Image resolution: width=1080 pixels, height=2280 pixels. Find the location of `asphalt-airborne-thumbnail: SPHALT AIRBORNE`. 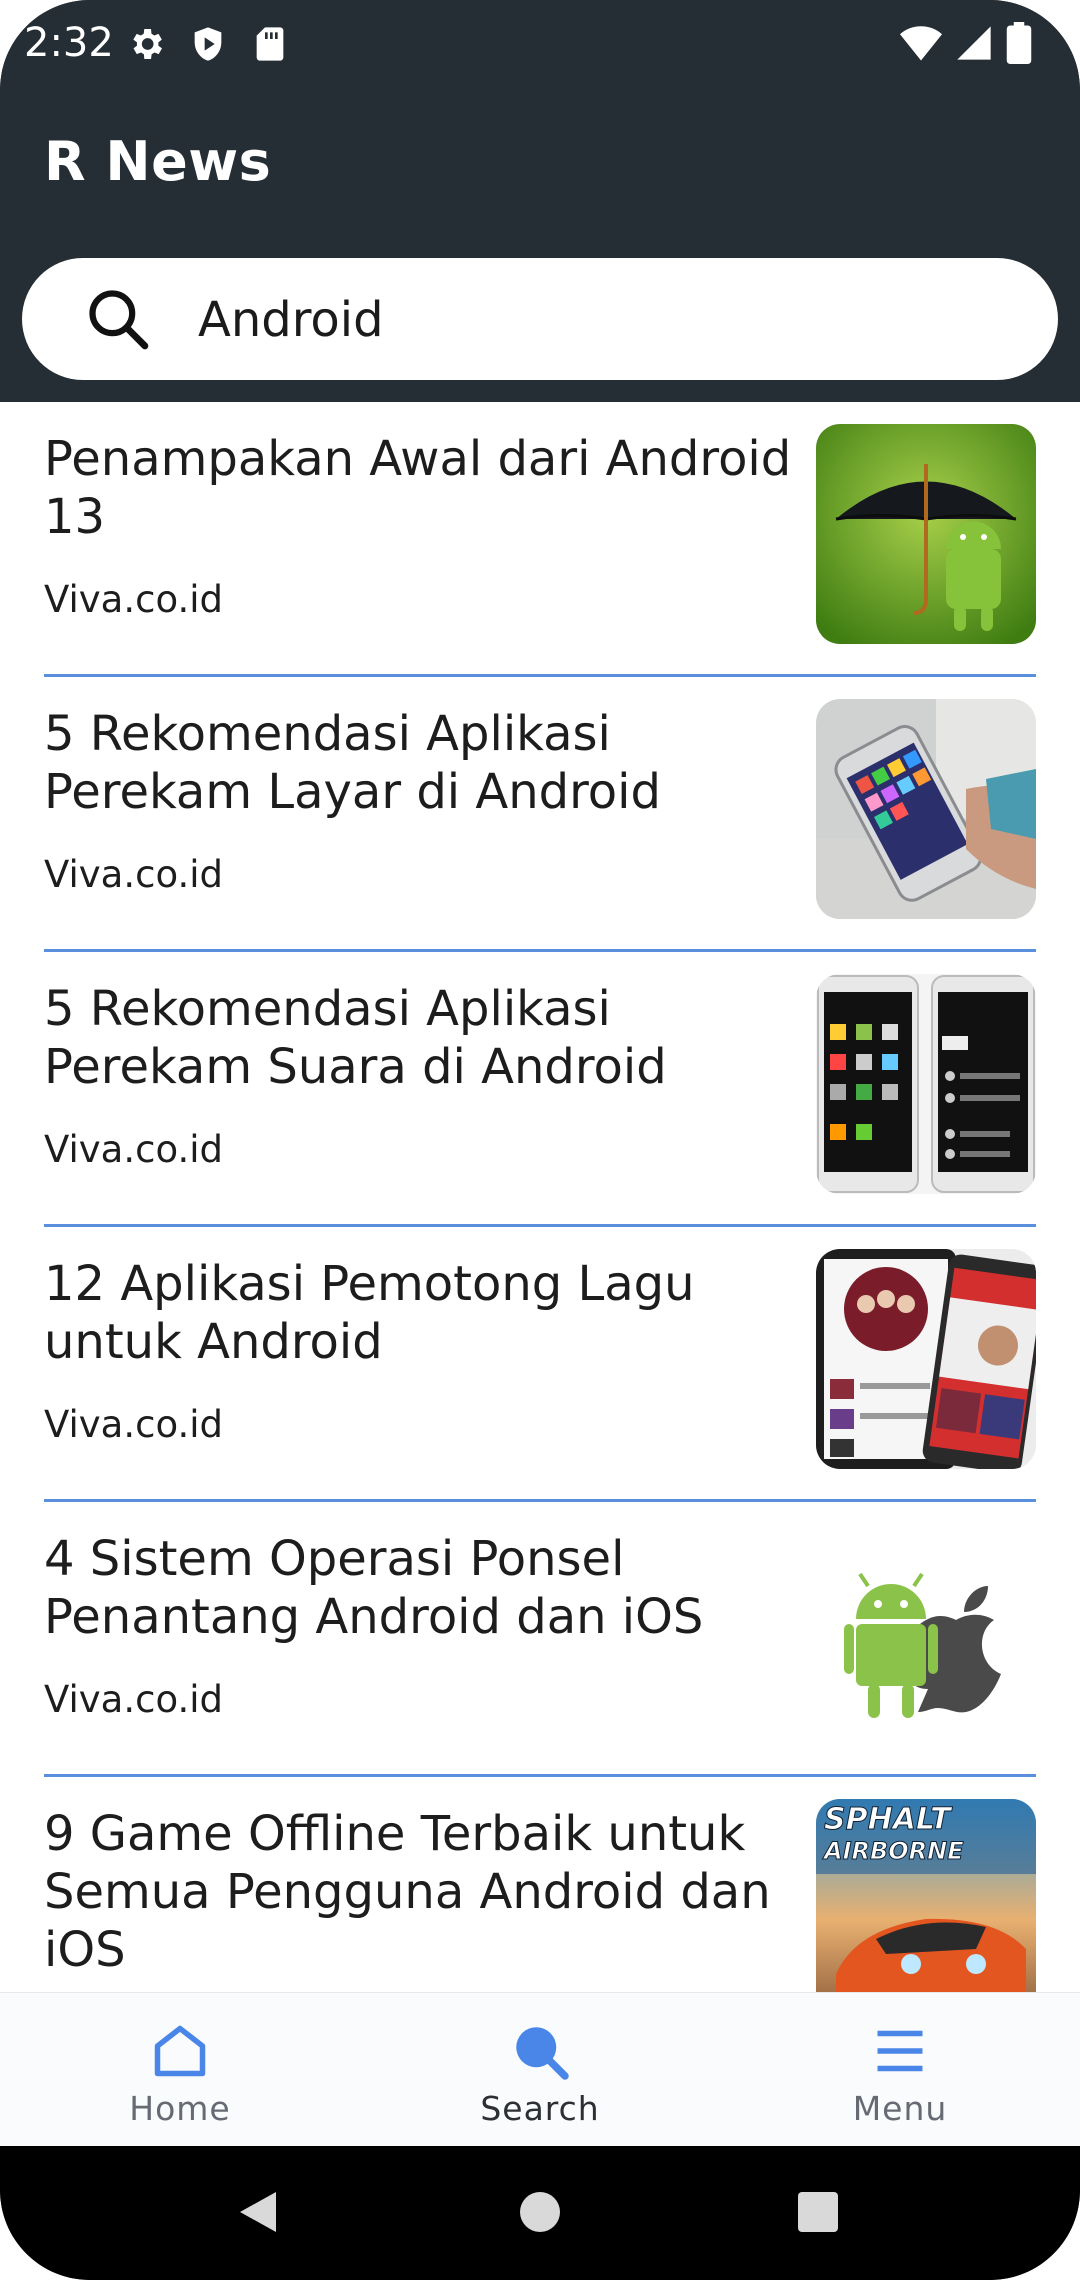

asphalt-airborne-thumbnail: SPHALT AIRBORNE is located at coordinates (926, 1895).